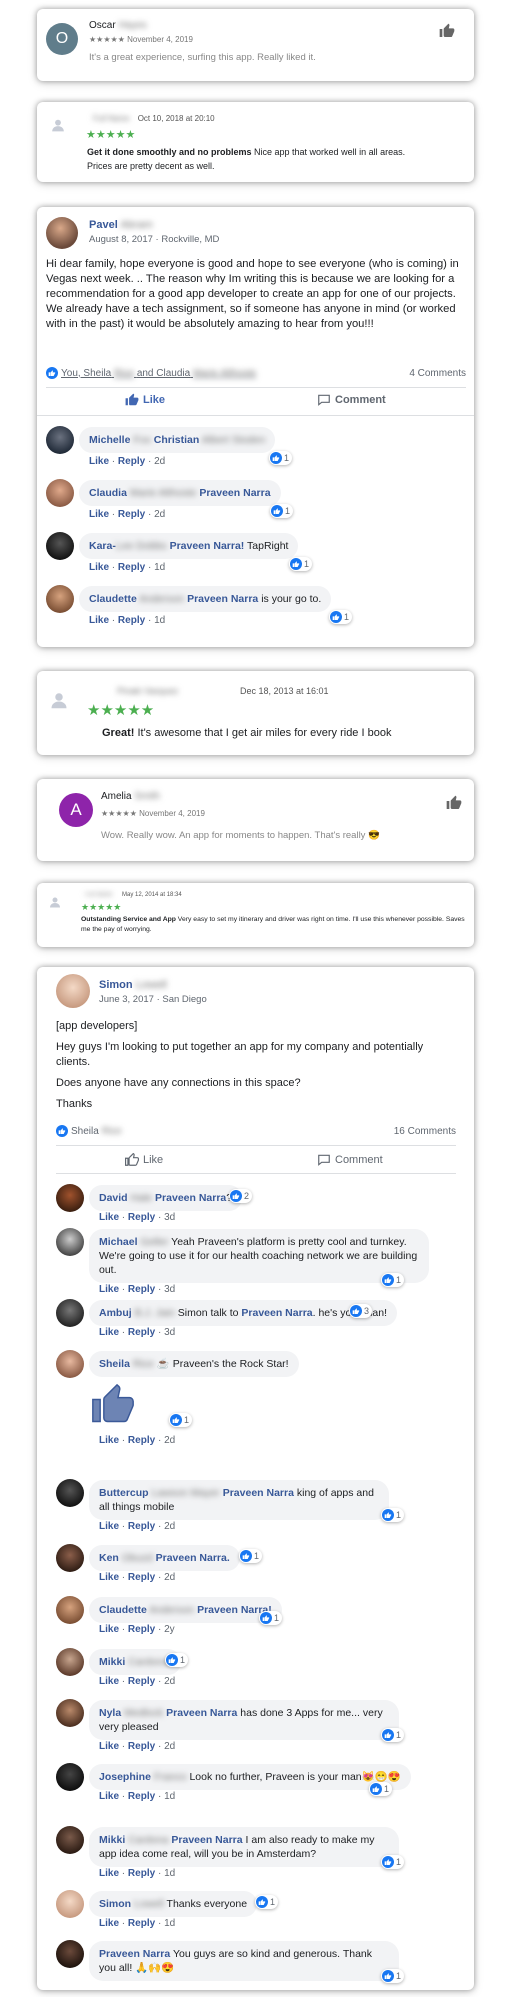 This screenshot has height=1997, width=511. What do you see at coordinates (113, 1198) in the screenshot?
I see `commenter-name: David` at bounding box center [113, 1198].